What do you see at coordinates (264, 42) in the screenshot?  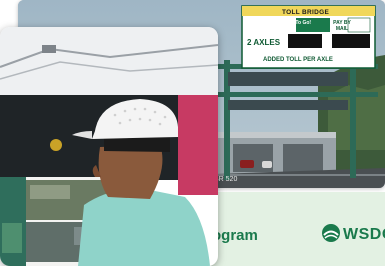 I see `axles-label: 2 AXLES` at bounding box center [264, 42].